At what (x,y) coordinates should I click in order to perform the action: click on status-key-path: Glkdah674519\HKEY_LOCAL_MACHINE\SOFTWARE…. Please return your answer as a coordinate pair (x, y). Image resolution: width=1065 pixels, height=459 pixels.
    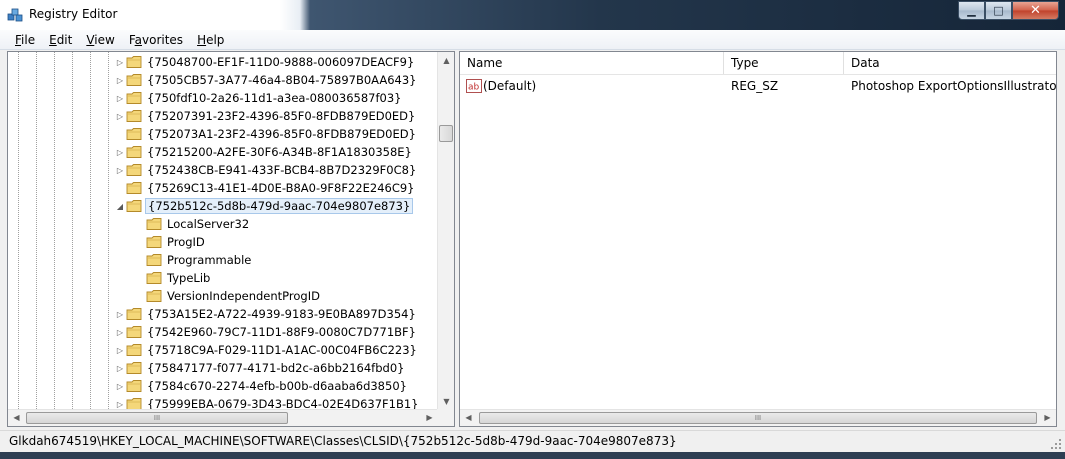
    Looking at the image, I should click on (343, 441).